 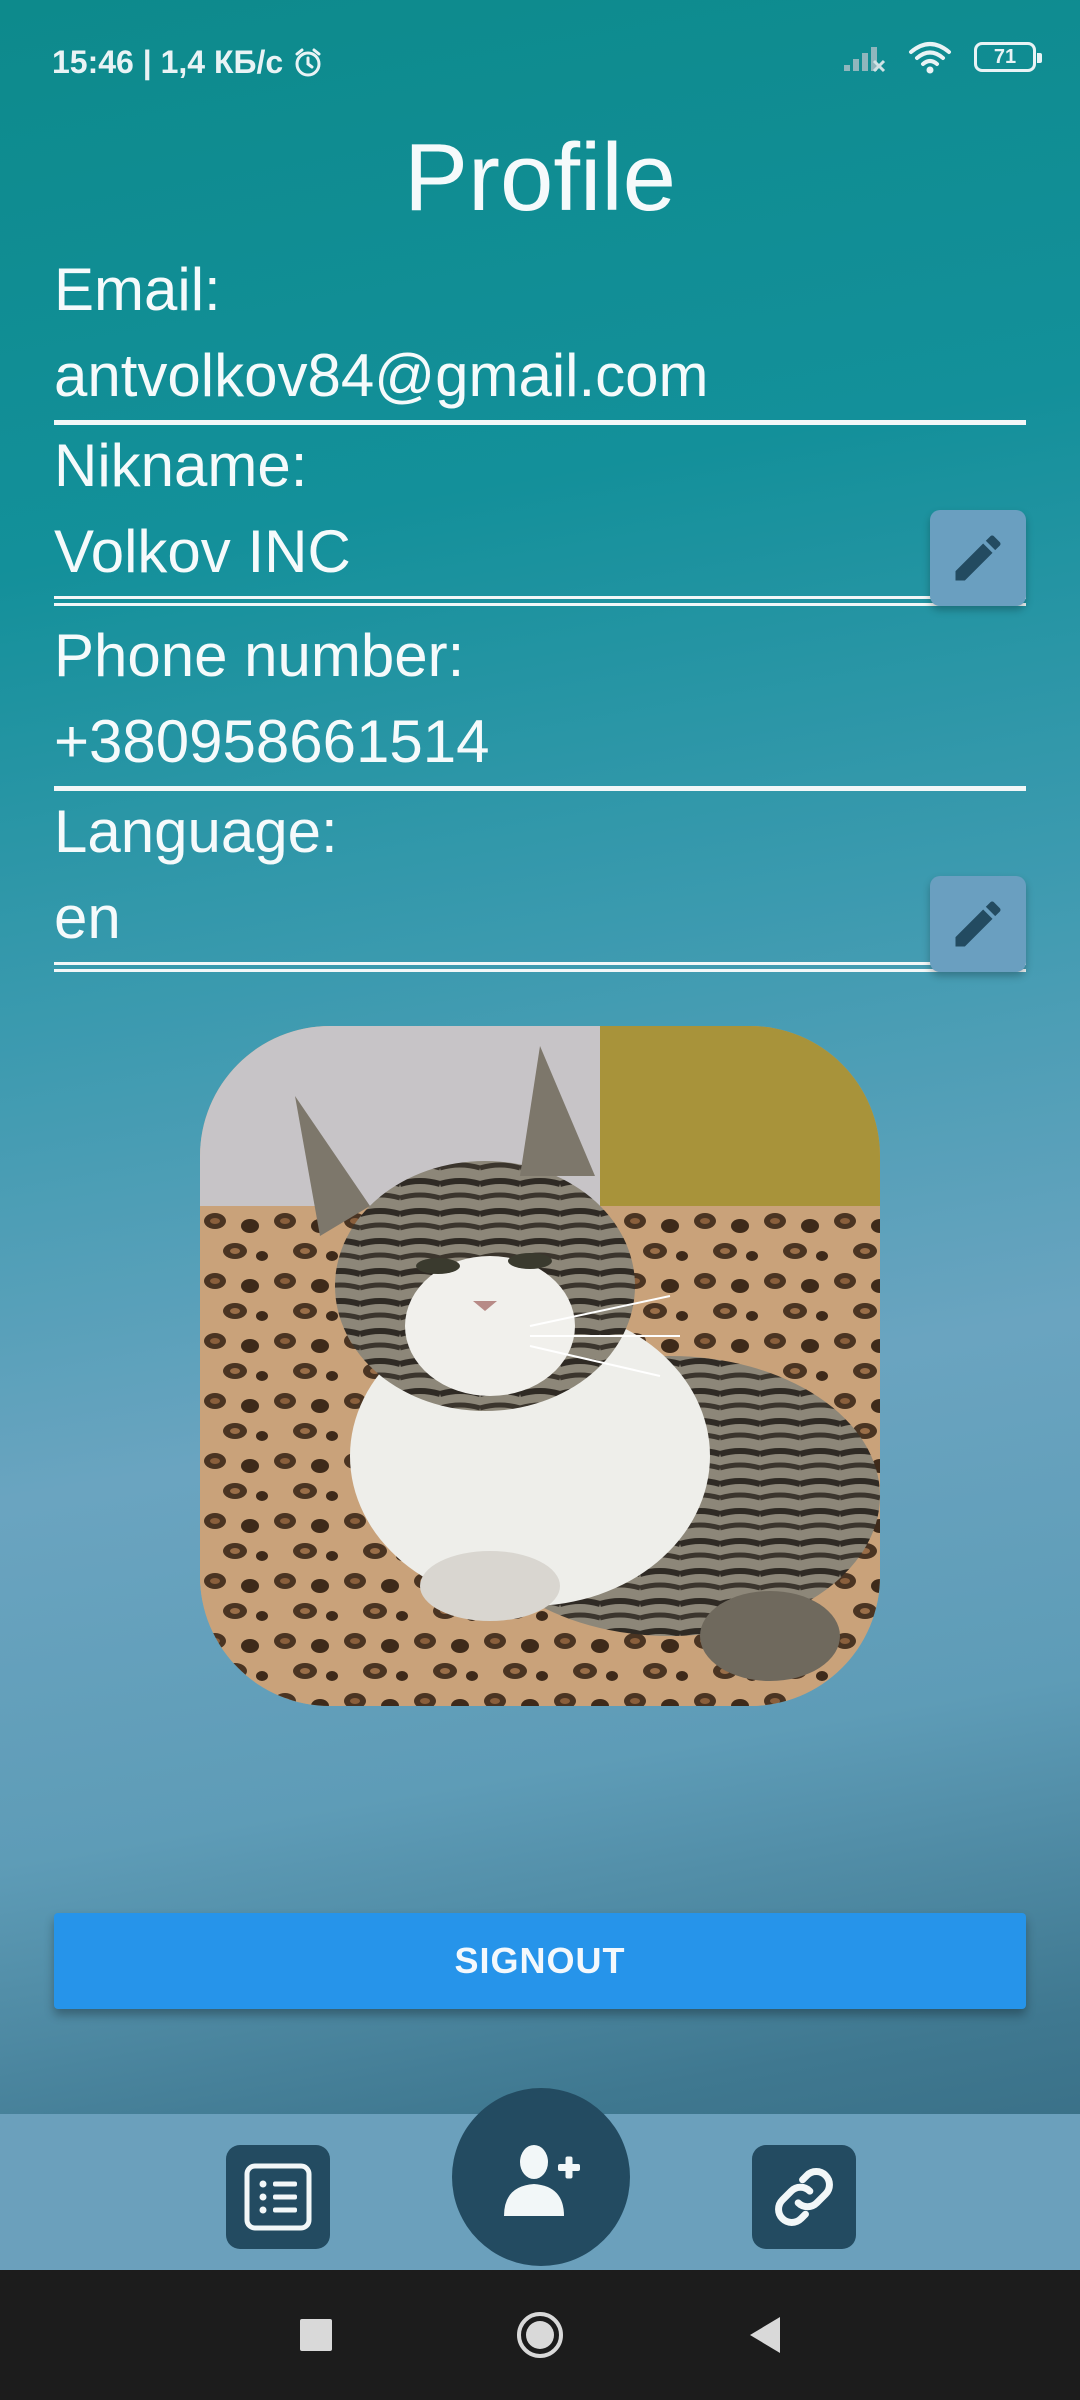 What do you see at coordinates (196, 831) in the screenshot?
I see `language-label: Language:` at bounding box center [196, 831].